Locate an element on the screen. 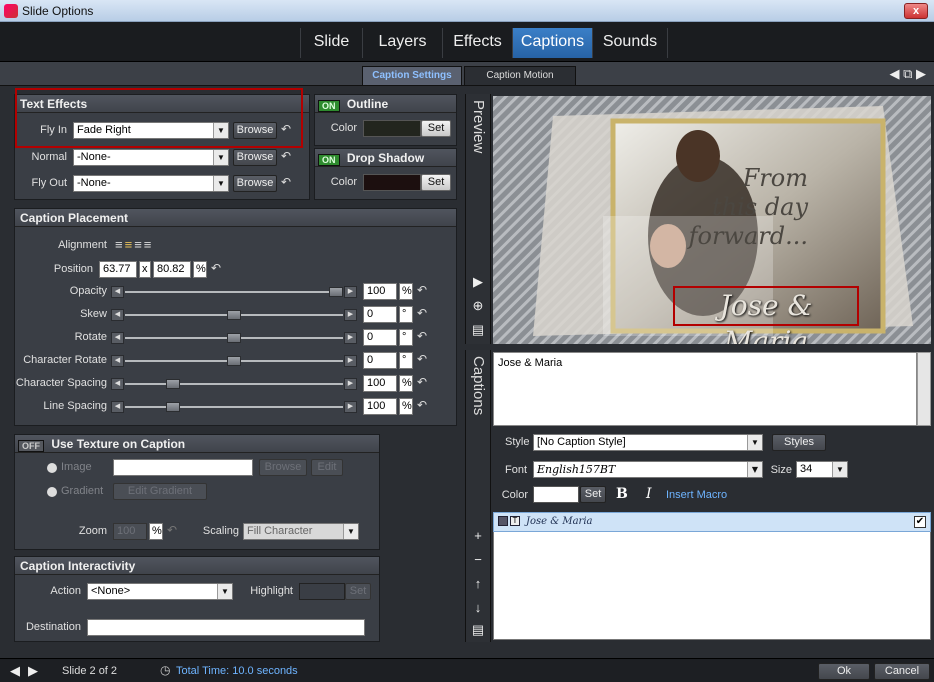 This screenshot has height=682, width=934. preview-caption: Jose & Maria is located at coordinates (766, 315).